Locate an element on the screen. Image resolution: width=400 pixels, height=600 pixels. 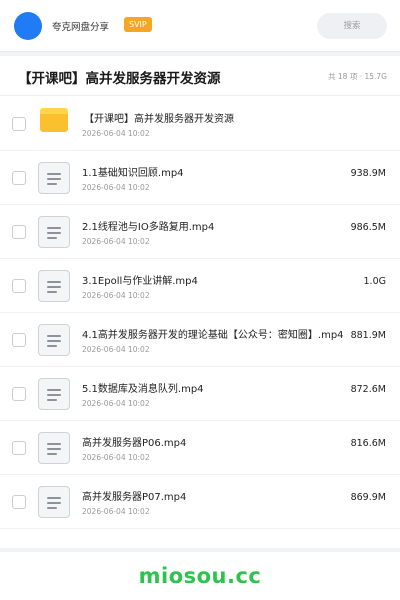
site-watermark: miosou.cc is located at coordinates (200, 576).